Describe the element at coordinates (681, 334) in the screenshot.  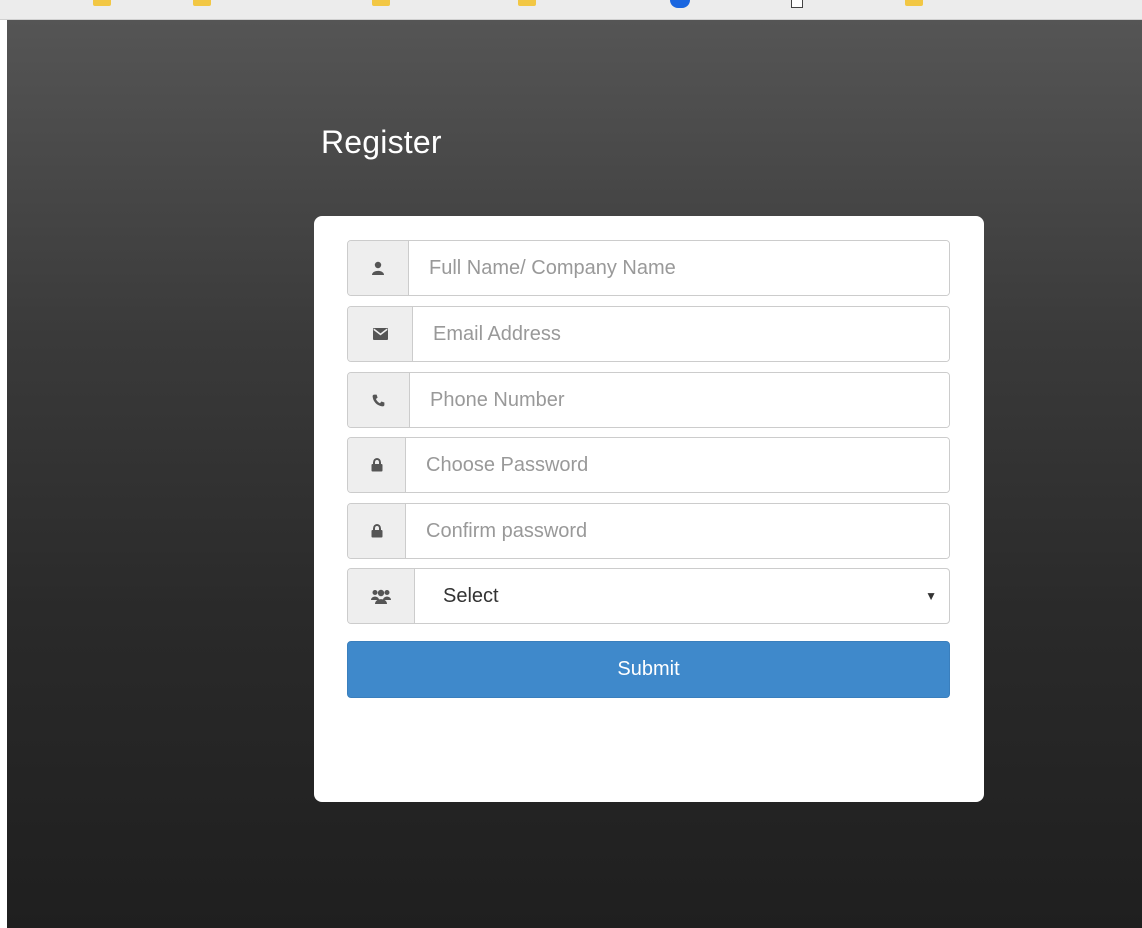
I see `email-input` at that location.